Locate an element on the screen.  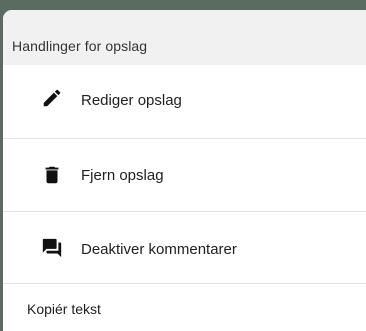
sheet-title: Handlinger for opslag is located at coordinates (80, 46).